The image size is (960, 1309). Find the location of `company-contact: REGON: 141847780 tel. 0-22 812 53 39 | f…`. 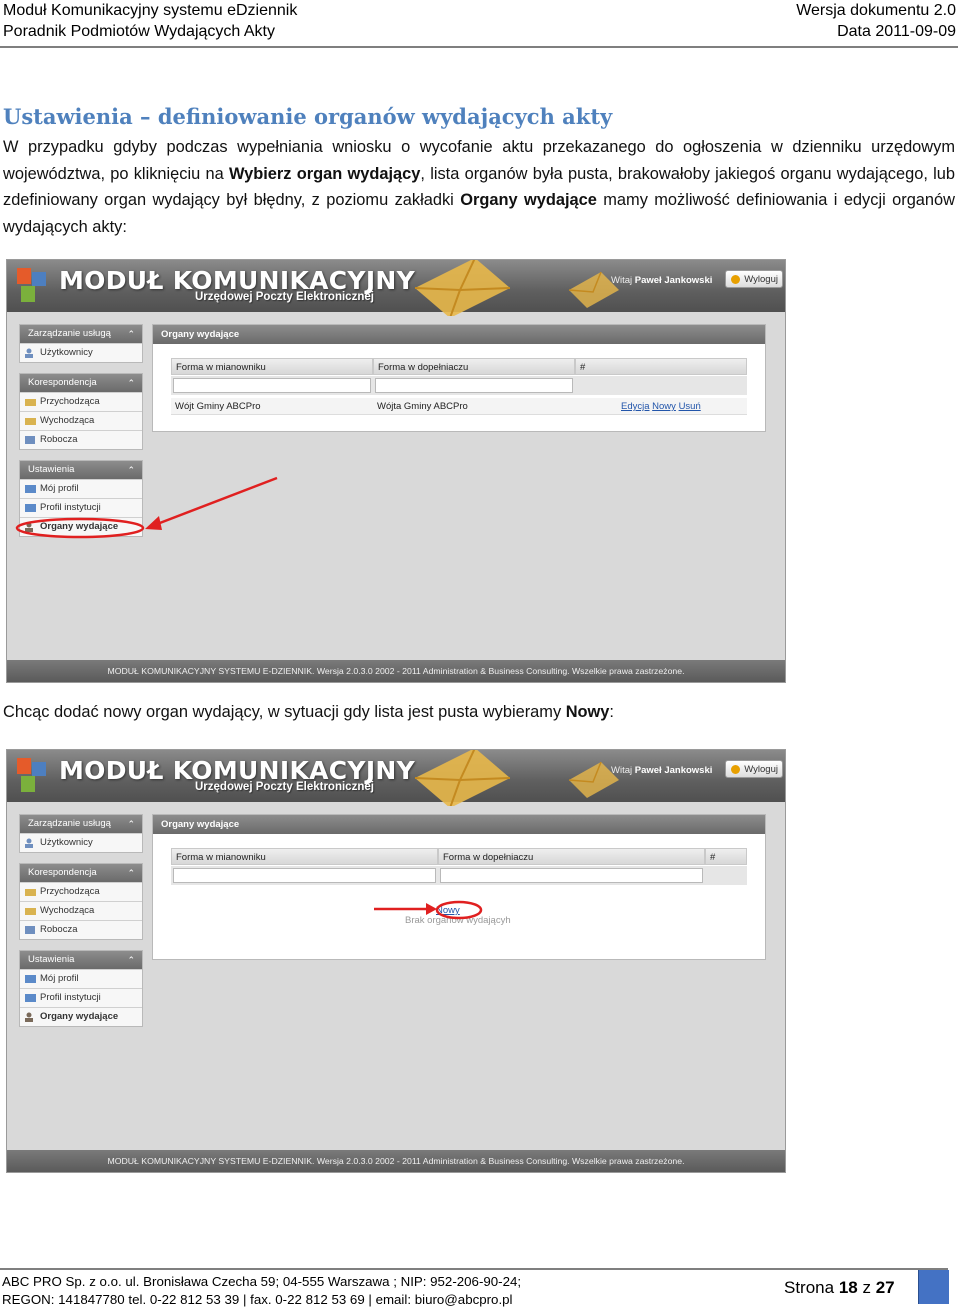

company-contact: REGON: 141847780 tel. 0-22 812 53 39 | f… is located at coordinates (257, 1299).